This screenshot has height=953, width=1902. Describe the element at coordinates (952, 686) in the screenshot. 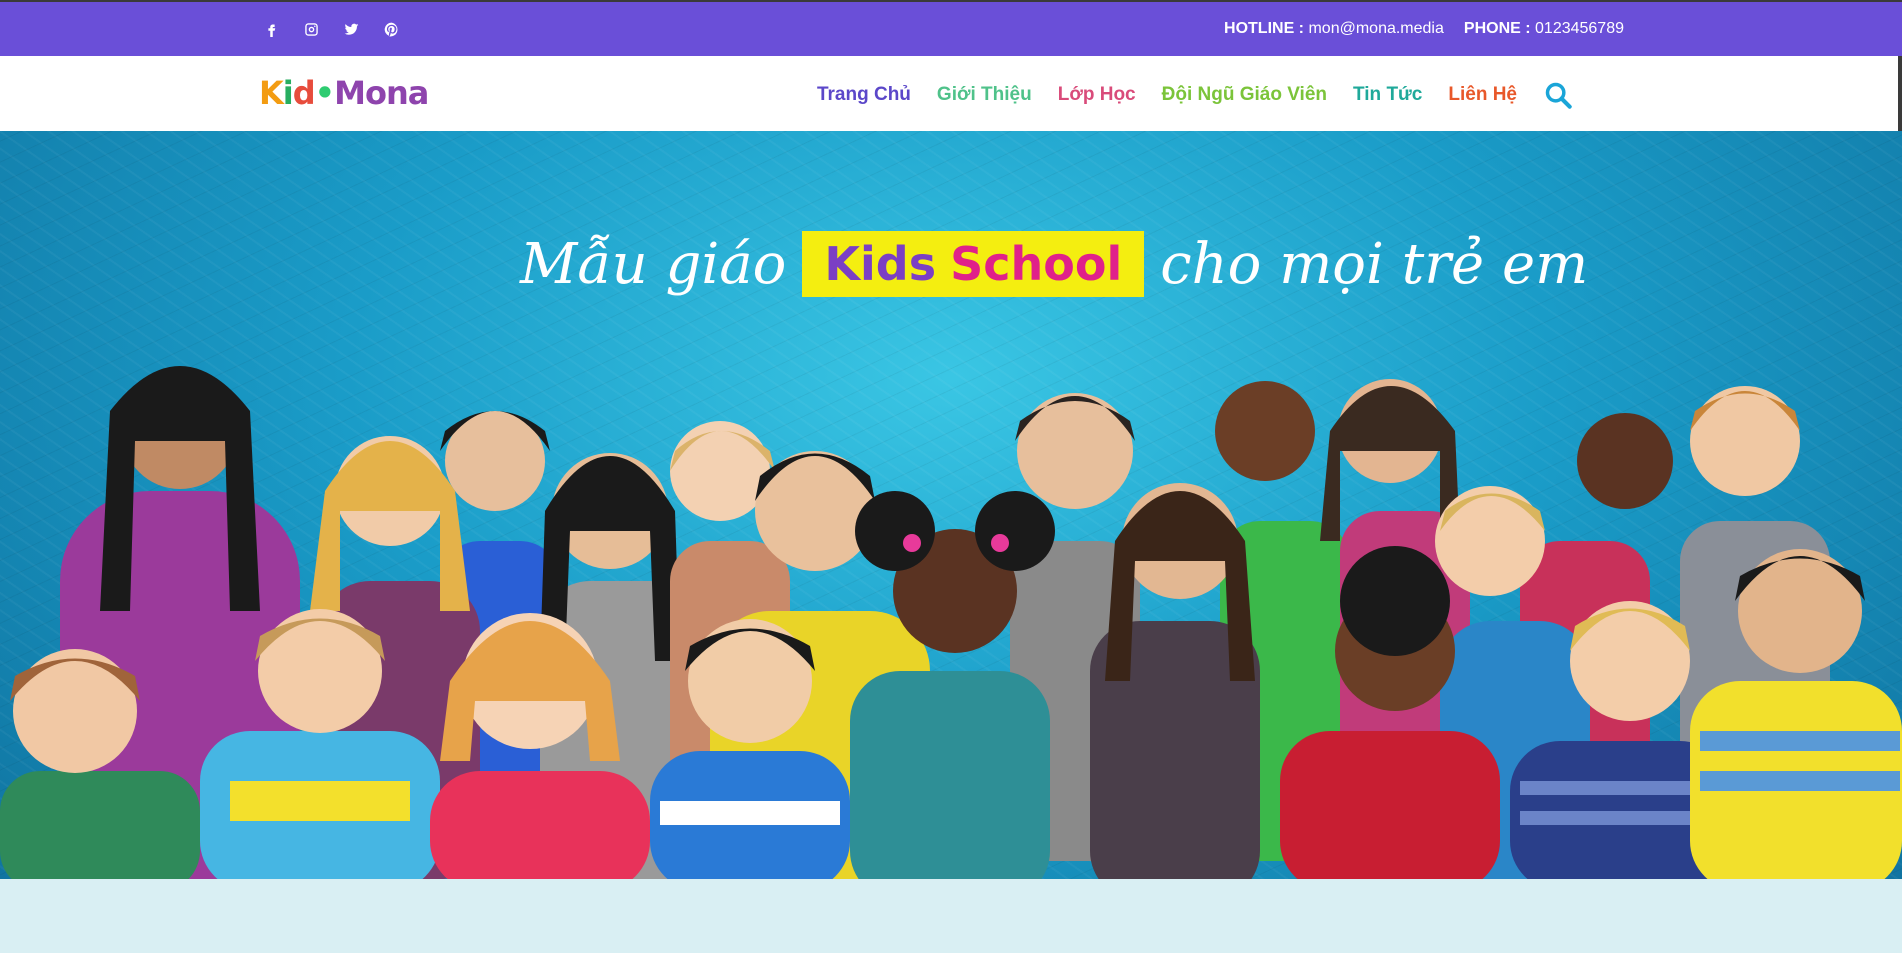

I see `child-puffs` at that location.